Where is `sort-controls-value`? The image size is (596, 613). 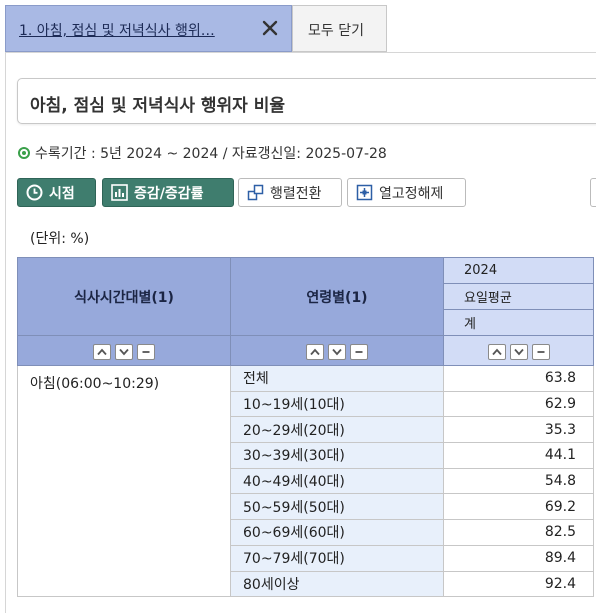
sort-controls-value is located at coordinates (518, 350).